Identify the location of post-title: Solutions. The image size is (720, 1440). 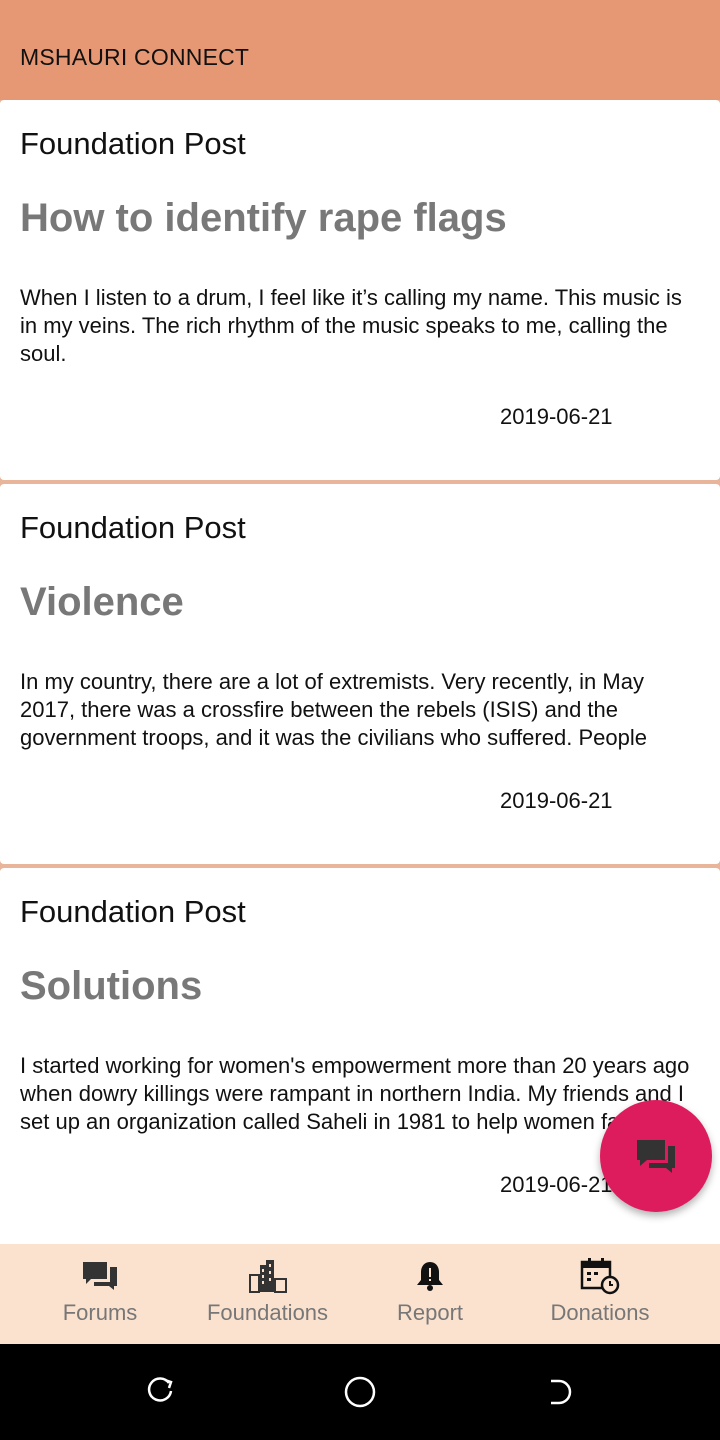
(111, 986).